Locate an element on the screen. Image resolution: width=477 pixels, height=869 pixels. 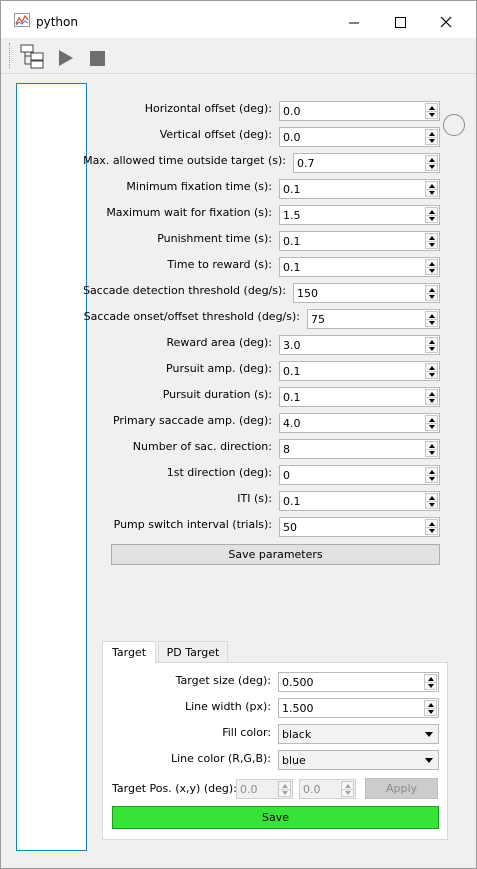
param-label: Pursuit duration (s): is located at coordinates (217, 394).